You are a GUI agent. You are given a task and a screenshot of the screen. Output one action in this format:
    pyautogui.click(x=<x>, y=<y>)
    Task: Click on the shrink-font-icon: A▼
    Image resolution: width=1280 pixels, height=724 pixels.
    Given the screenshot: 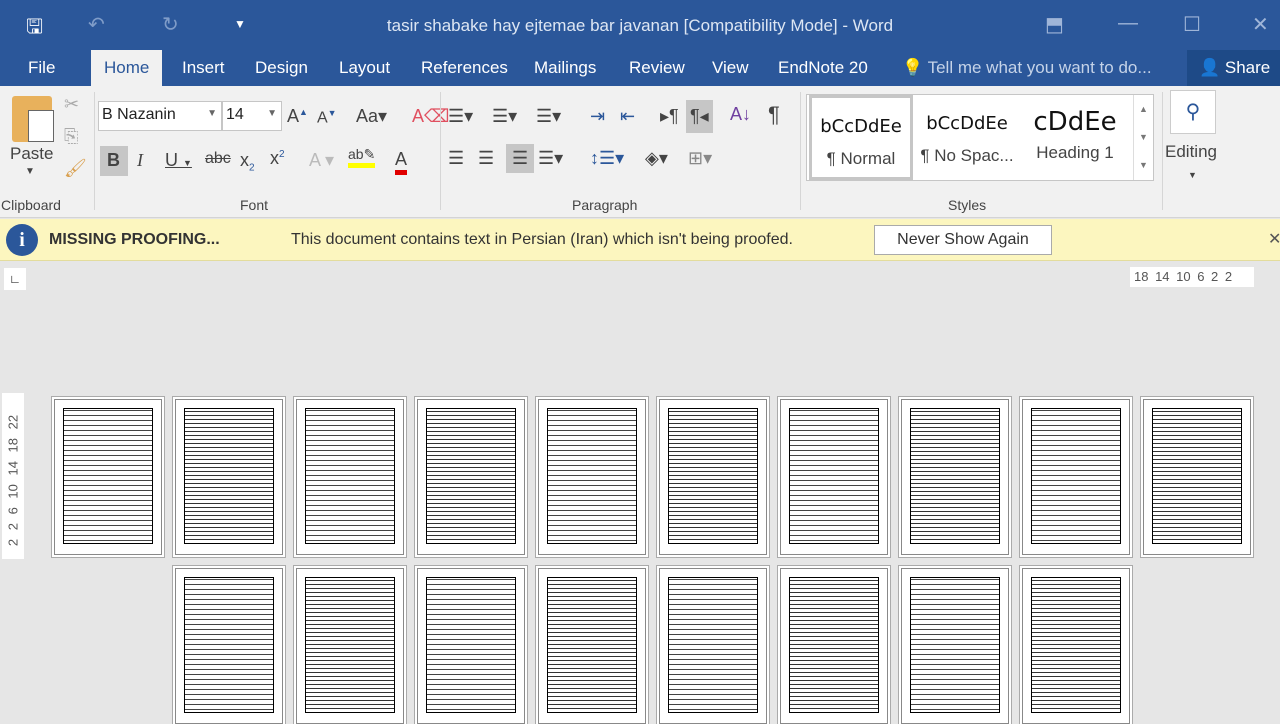 What is the action you would take?
    pyautogui.click(x=327, y=117)
    